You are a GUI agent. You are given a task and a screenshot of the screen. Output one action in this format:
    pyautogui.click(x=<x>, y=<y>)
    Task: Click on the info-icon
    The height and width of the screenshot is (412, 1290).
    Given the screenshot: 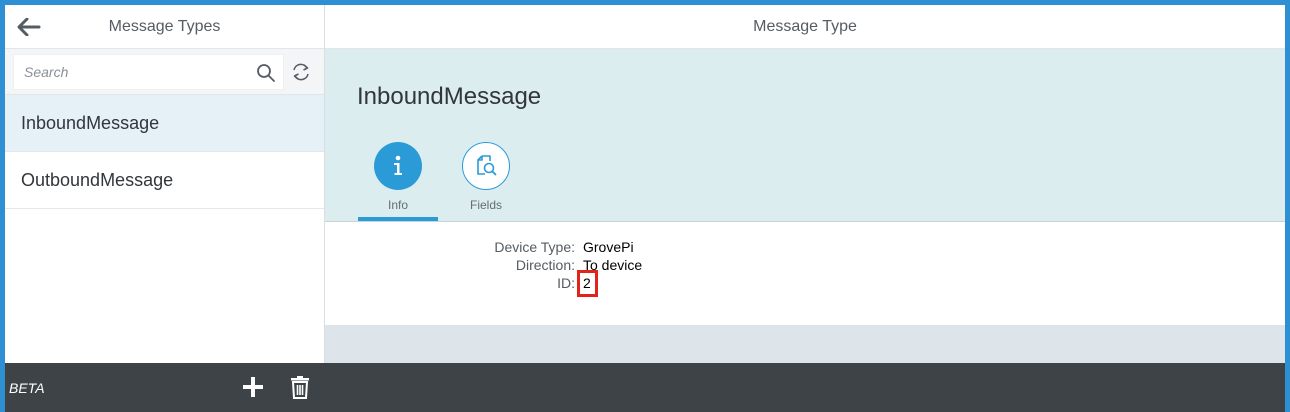 What is the action you would take?
    pyautogui.click(x=398, y=165)
    